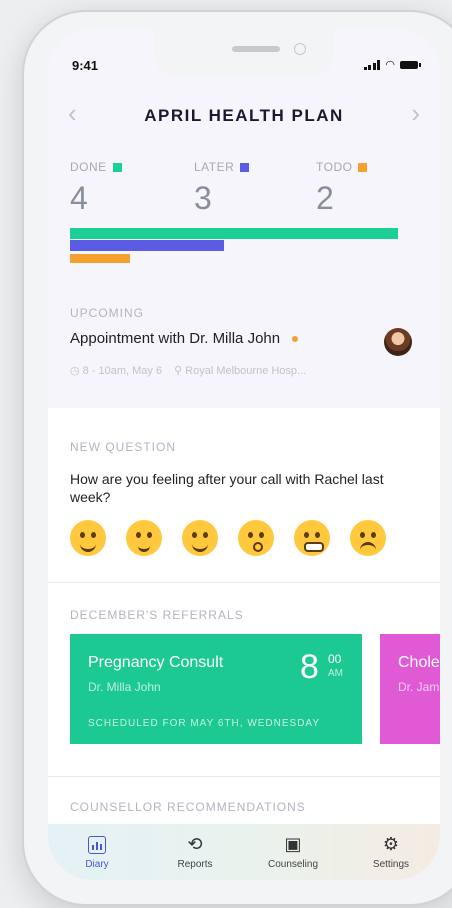  I want to click on status-time: 9:41, so click(85, 65).